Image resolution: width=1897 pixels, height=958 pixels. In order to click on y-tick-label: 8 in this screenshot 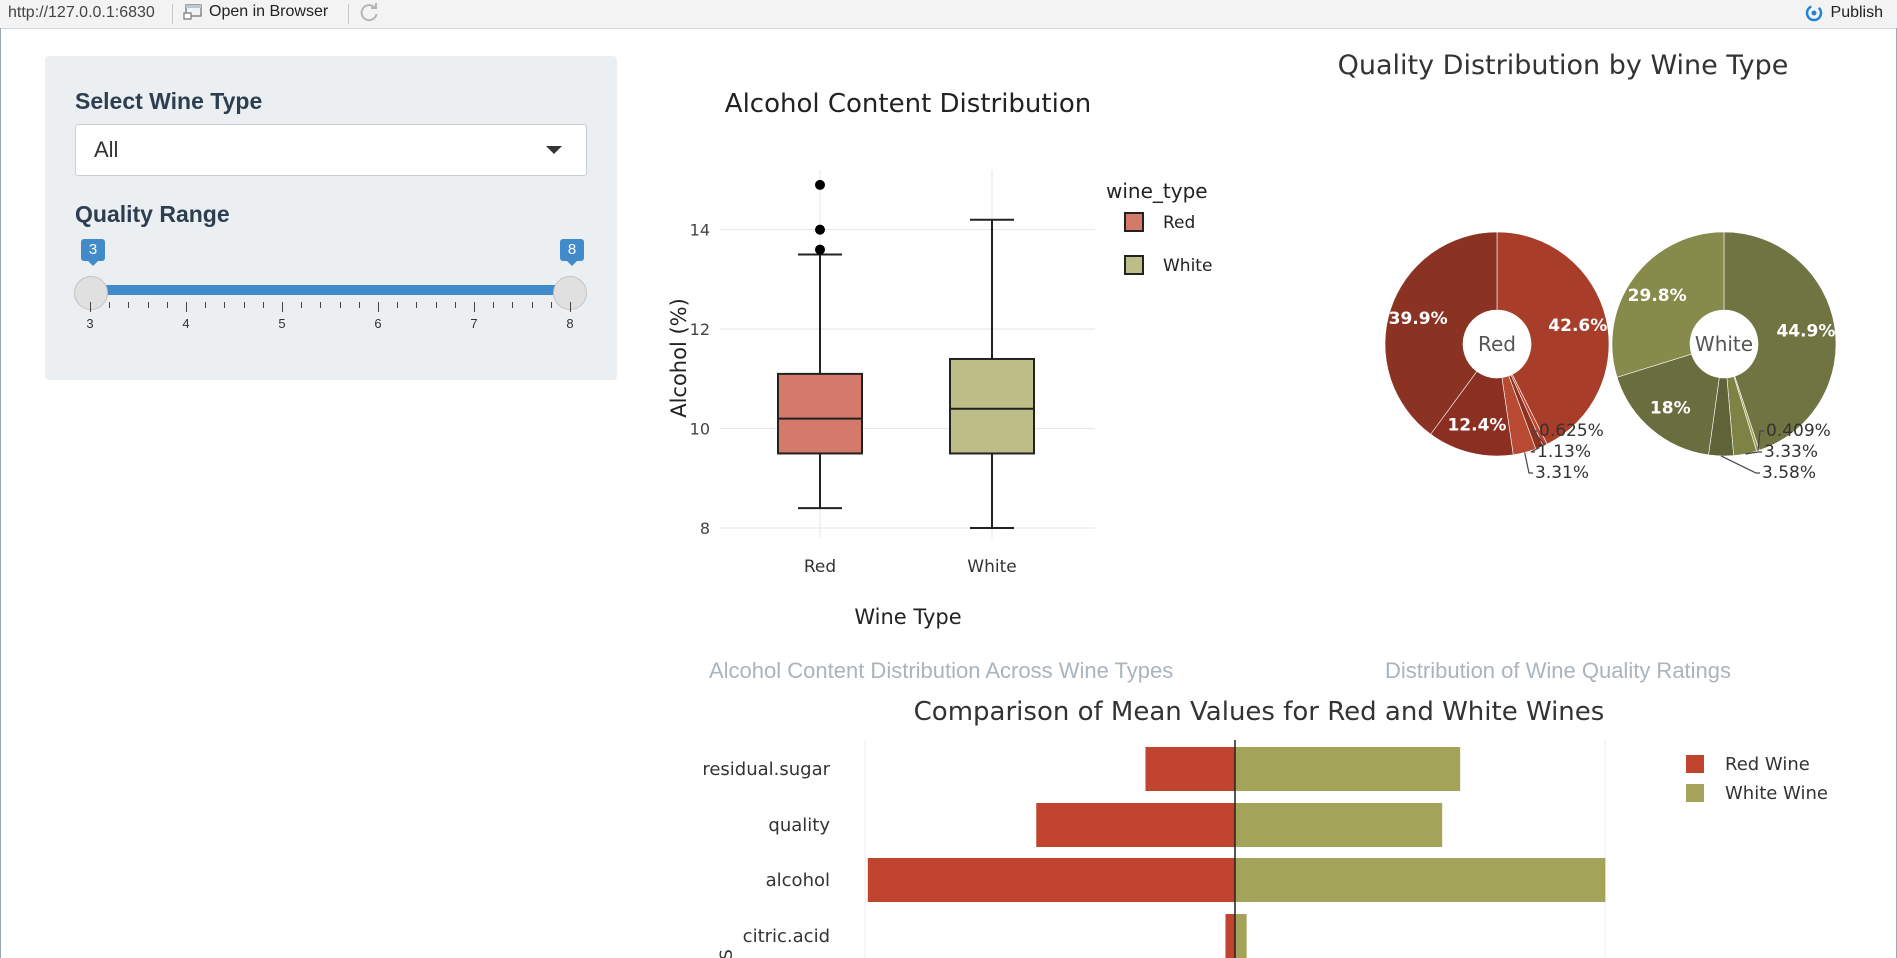, I will do `click(705, 528)`.